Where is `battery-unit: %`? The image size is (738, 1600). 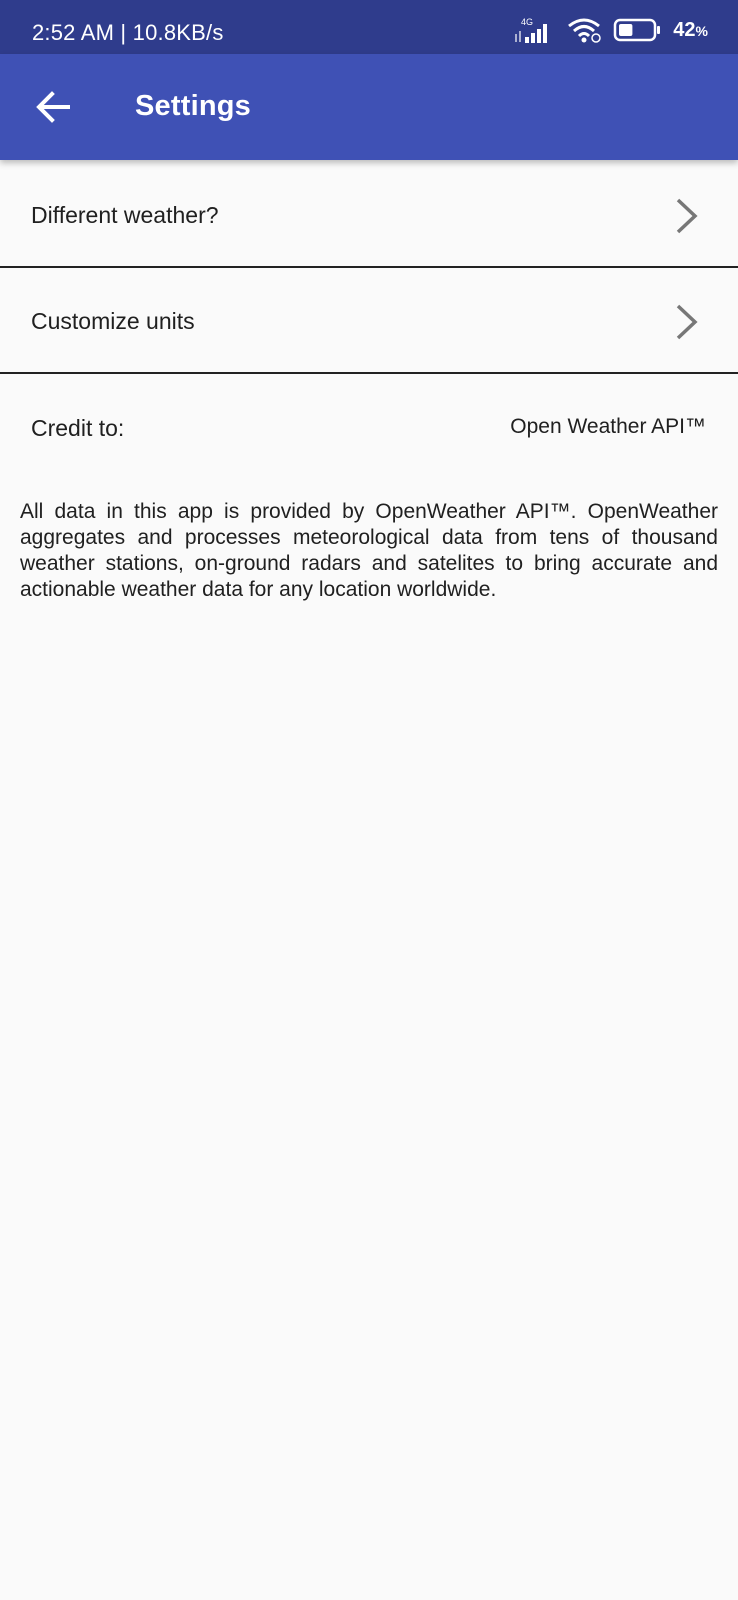 battery-unit: % is located at coordinates (701, 30).